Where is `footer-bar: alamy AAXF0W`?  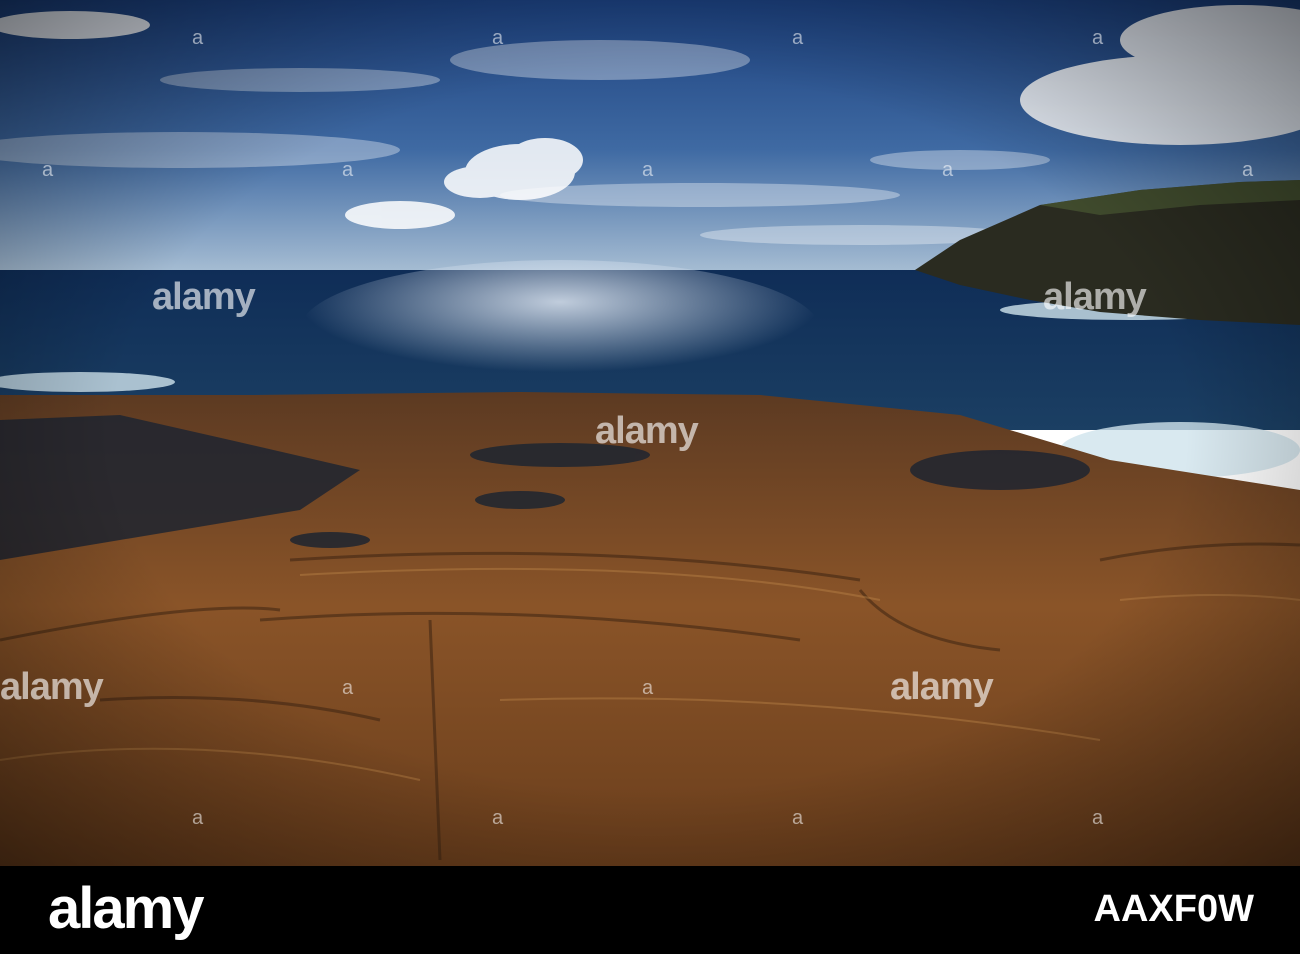
footer-bar: alamy AAXF0W is located at coordinates (650, 910).